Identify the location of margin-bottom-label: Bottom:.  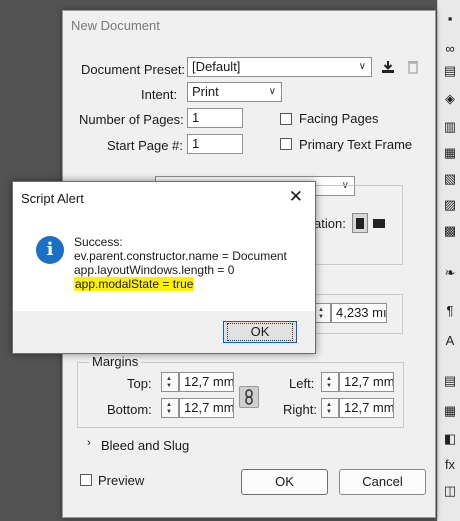
(129, 409).